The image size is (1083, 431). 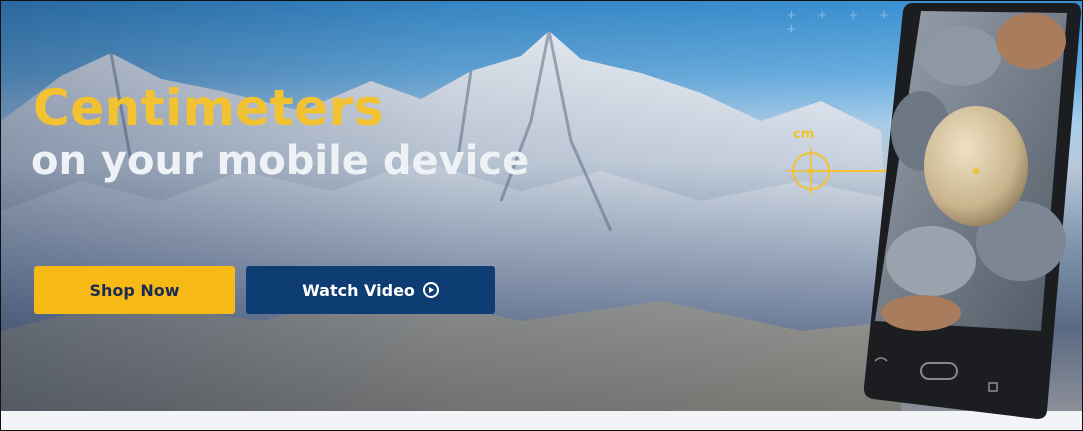 I want to click on unit-label: cm, so click(x=804, y=134).